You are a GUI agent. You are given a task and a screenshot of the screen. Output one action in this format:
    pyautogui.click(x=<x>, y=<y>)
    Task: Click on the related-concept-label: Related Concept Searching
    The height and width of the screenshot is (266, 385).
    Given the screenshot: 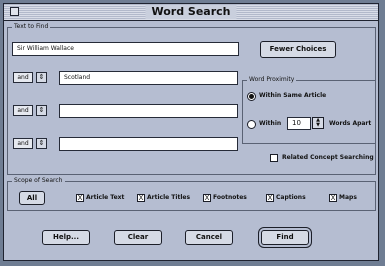 What is the action you would take?
    pyautogui.click(x=328, y=157)
    